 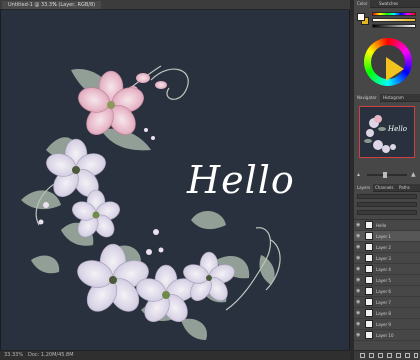 I want to click on navigator-thumbnail: Hello, so click(x=387, y=132).